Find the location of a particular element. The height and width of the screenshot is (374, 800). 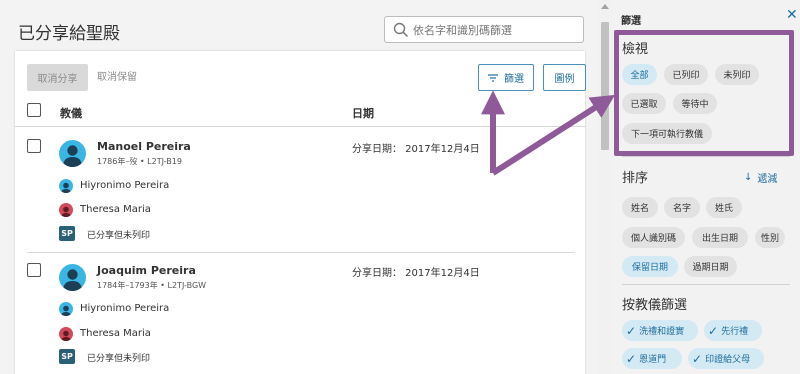

view-chip-pending: 等待中 is located at coordinates (695, 103).